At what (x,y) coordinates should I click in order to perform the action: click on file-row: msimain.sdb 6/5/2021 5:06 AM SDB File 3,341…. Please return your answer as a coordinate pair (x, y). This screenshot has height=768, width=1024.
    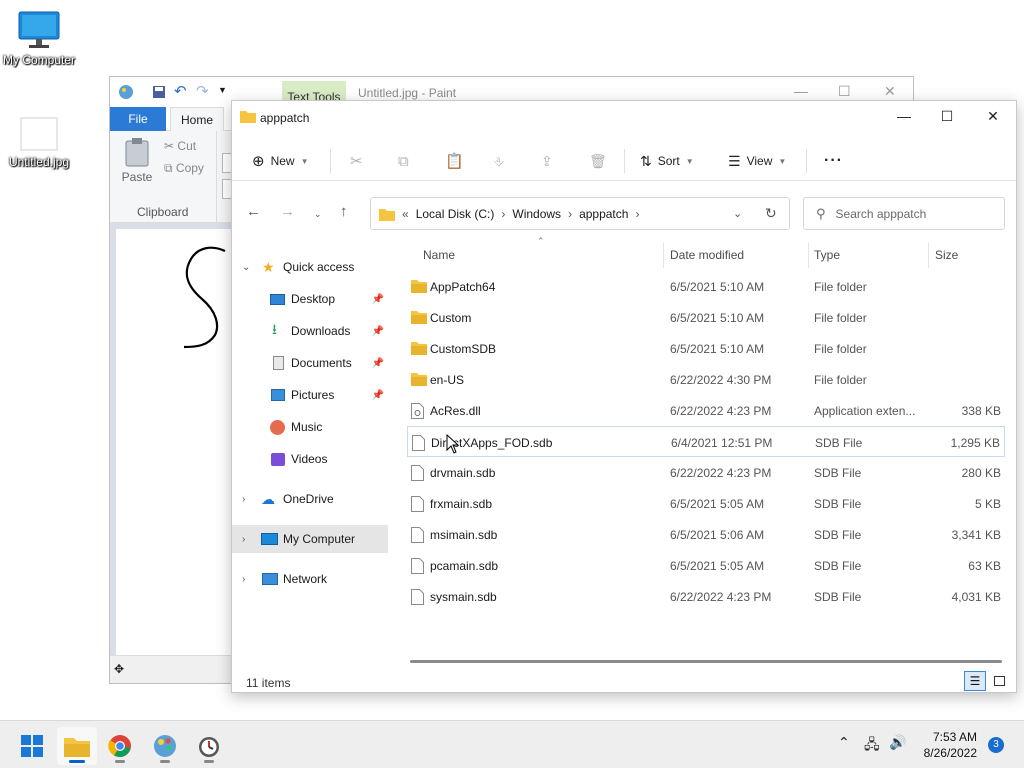
    Looking at the image, I should click on (706, 534).